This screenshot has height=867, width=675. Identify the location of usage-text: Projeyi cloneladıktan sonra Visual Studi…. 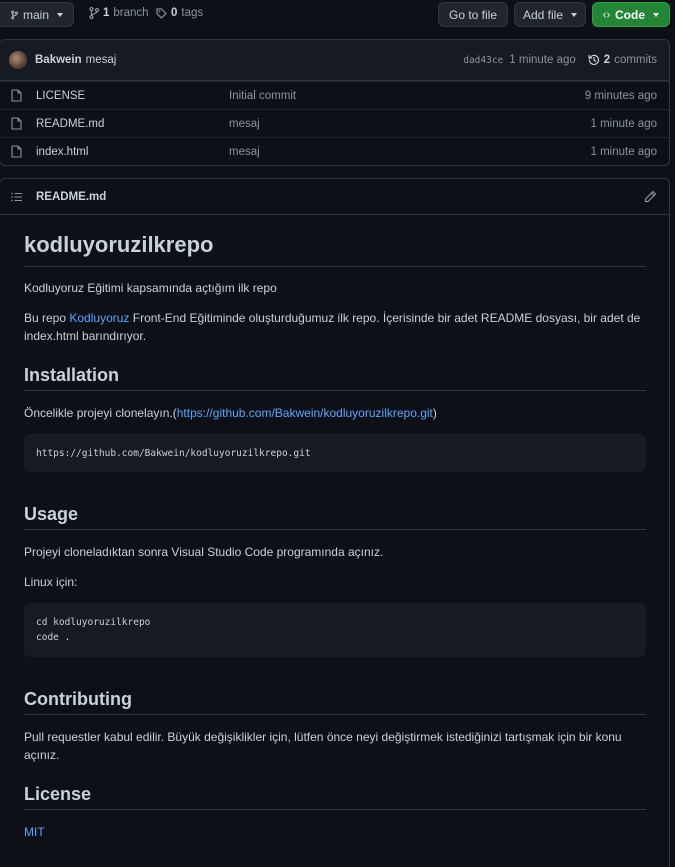
(204, 552).